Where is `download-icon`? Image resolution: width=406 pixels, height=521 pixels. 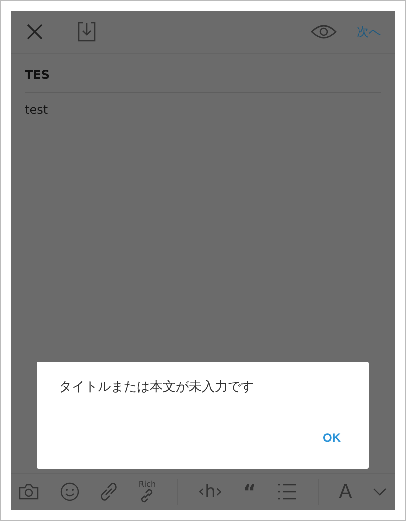
download-icon is located at coordinates (87, 32).